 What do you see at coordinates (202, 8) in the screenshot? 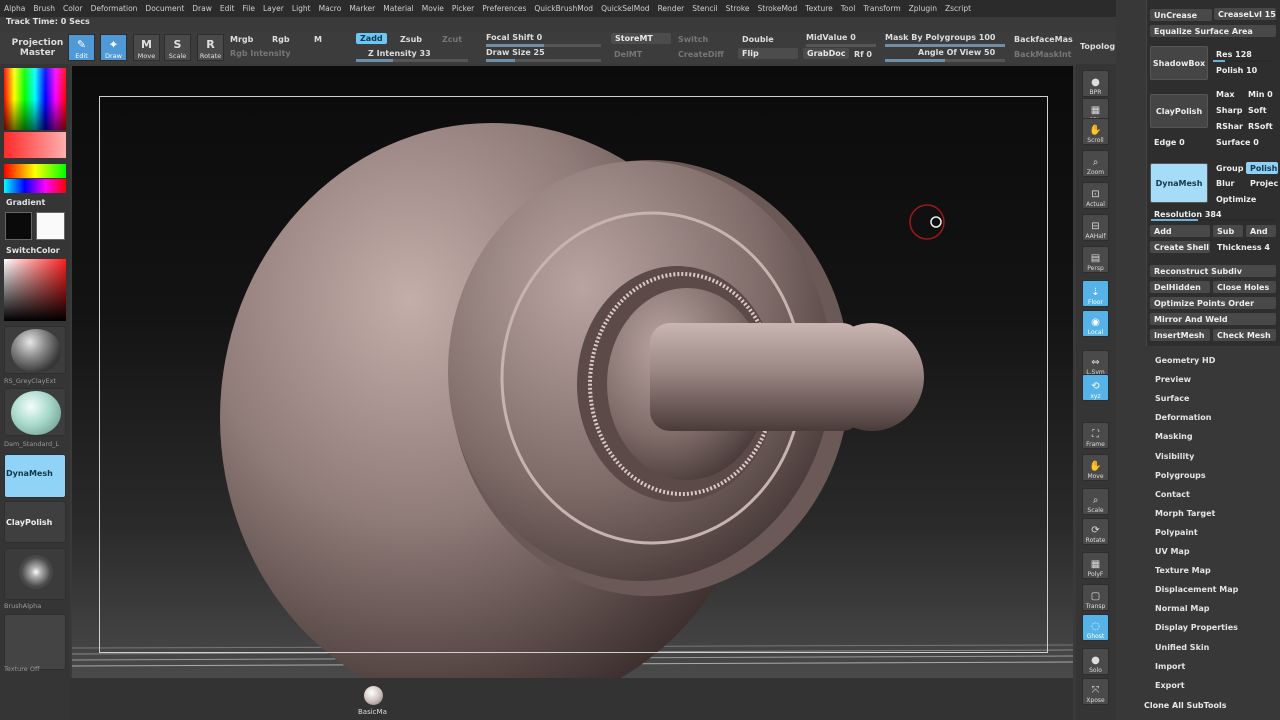
I see `menu-item-draw: Draw` at bounding box center [202, 8].